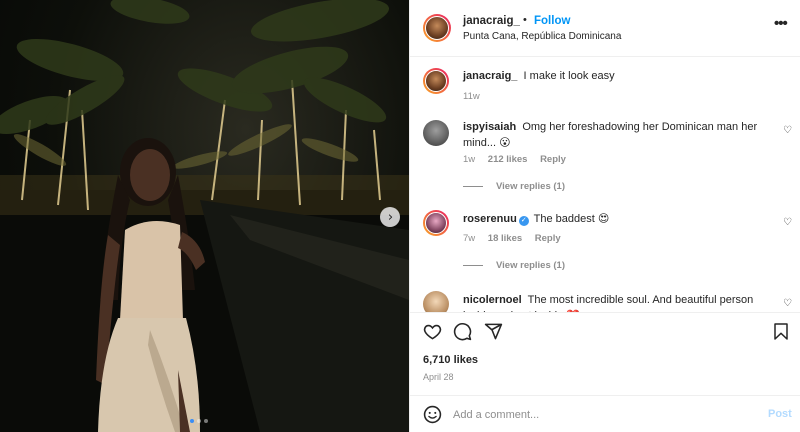 This screenshot has height=432, width=800. Describe the element at coordinates (781, 331) in the screenshot. I see `bookmark-icon` at that location.